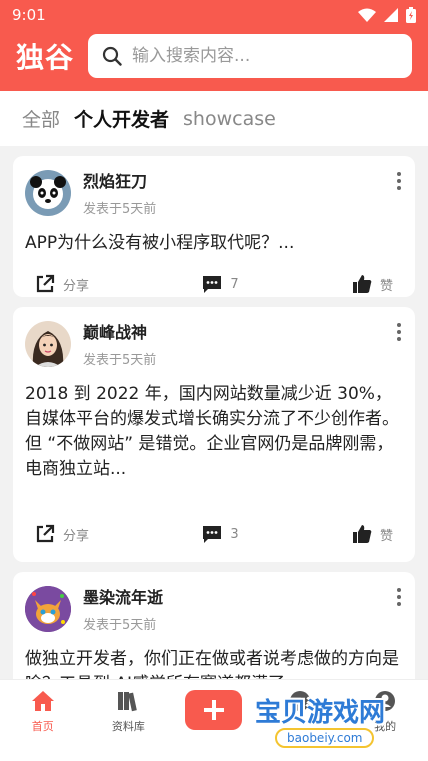  Describe the element at coordinates (119, 343) in the screenshot. I see `post-author-info: 巅峰战神 发表于5天前` at that location.